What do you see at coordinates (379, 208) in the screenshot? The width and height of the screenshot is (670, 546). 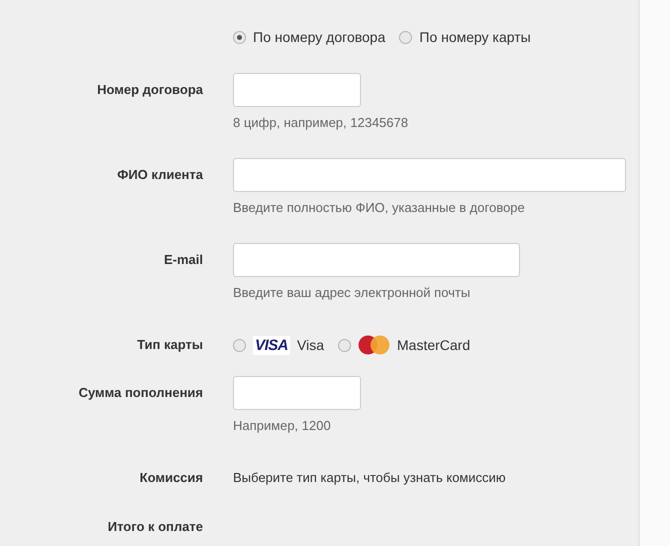 I see `field-hint: Введите полностью ФИО, указанные в договоре` at bounding box center [379, 208].